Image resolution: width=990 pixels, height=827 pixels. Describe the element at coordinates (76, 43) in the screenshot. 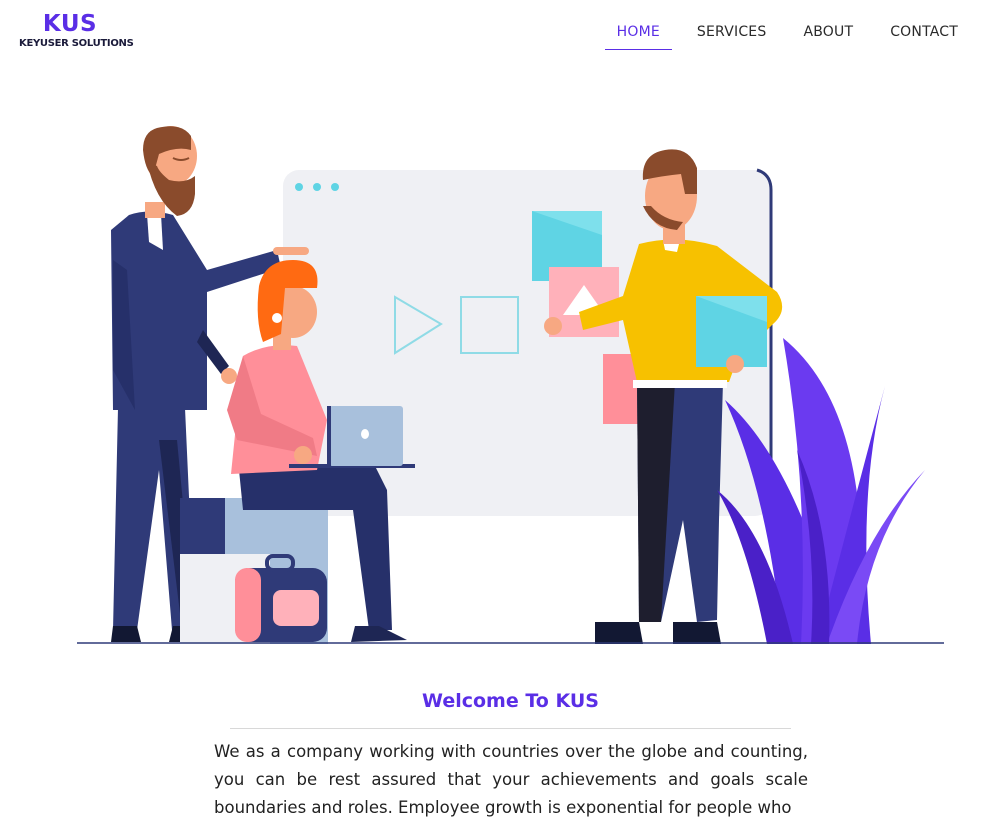

I see `logo-subtitle: KEYUSER SOLUTIONS` at that location.